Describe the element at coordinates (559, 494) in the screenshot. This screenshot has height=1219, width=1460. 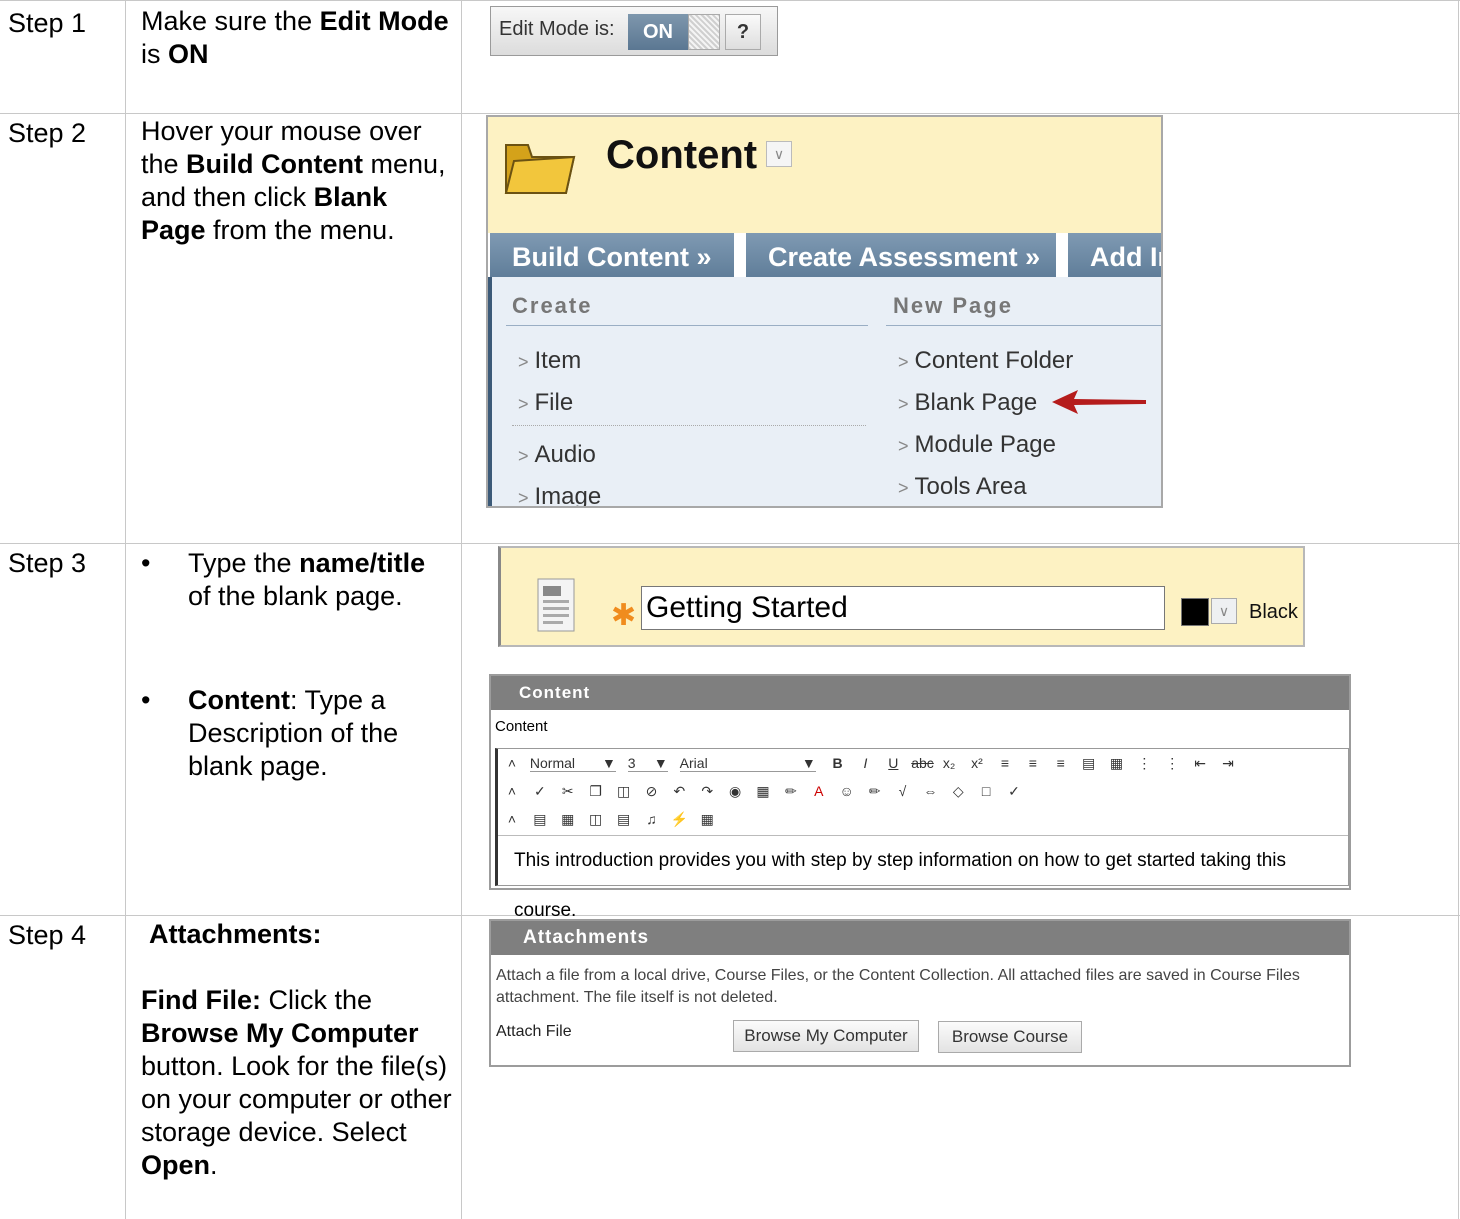
I see `menu-item-image: > Image` at that location.